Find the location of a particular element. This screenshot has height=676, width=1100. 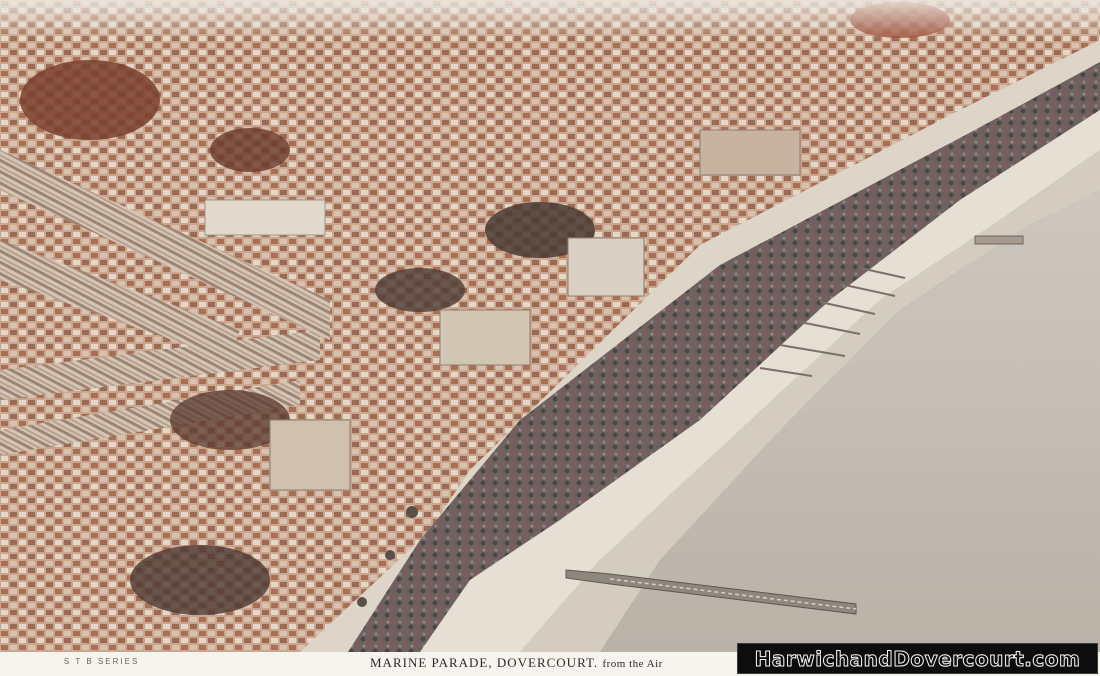

caption-subtitle: from the Air is located at coordinates (632, 664).